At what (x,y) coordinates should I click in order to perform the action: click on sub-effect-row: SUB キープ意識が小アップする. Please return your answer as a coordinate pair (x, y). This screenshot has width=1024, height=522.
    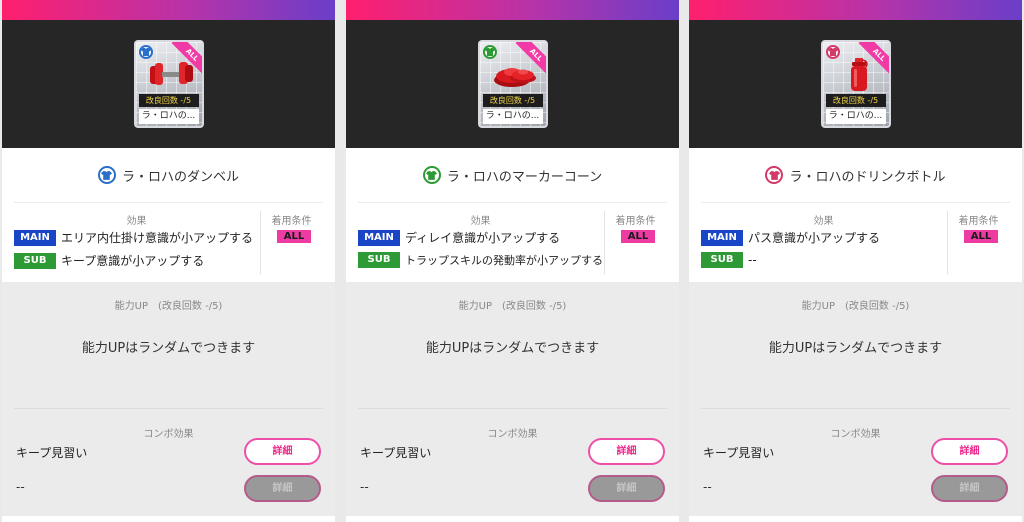
    Looking at the image, I should click on (109, 260).